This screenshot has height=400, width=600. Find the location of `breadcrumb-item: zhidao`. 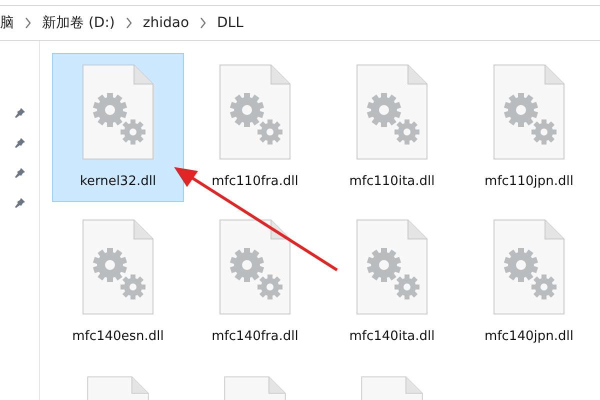

breadcrumb-item: zhidao is located at coordinates (166, 23).